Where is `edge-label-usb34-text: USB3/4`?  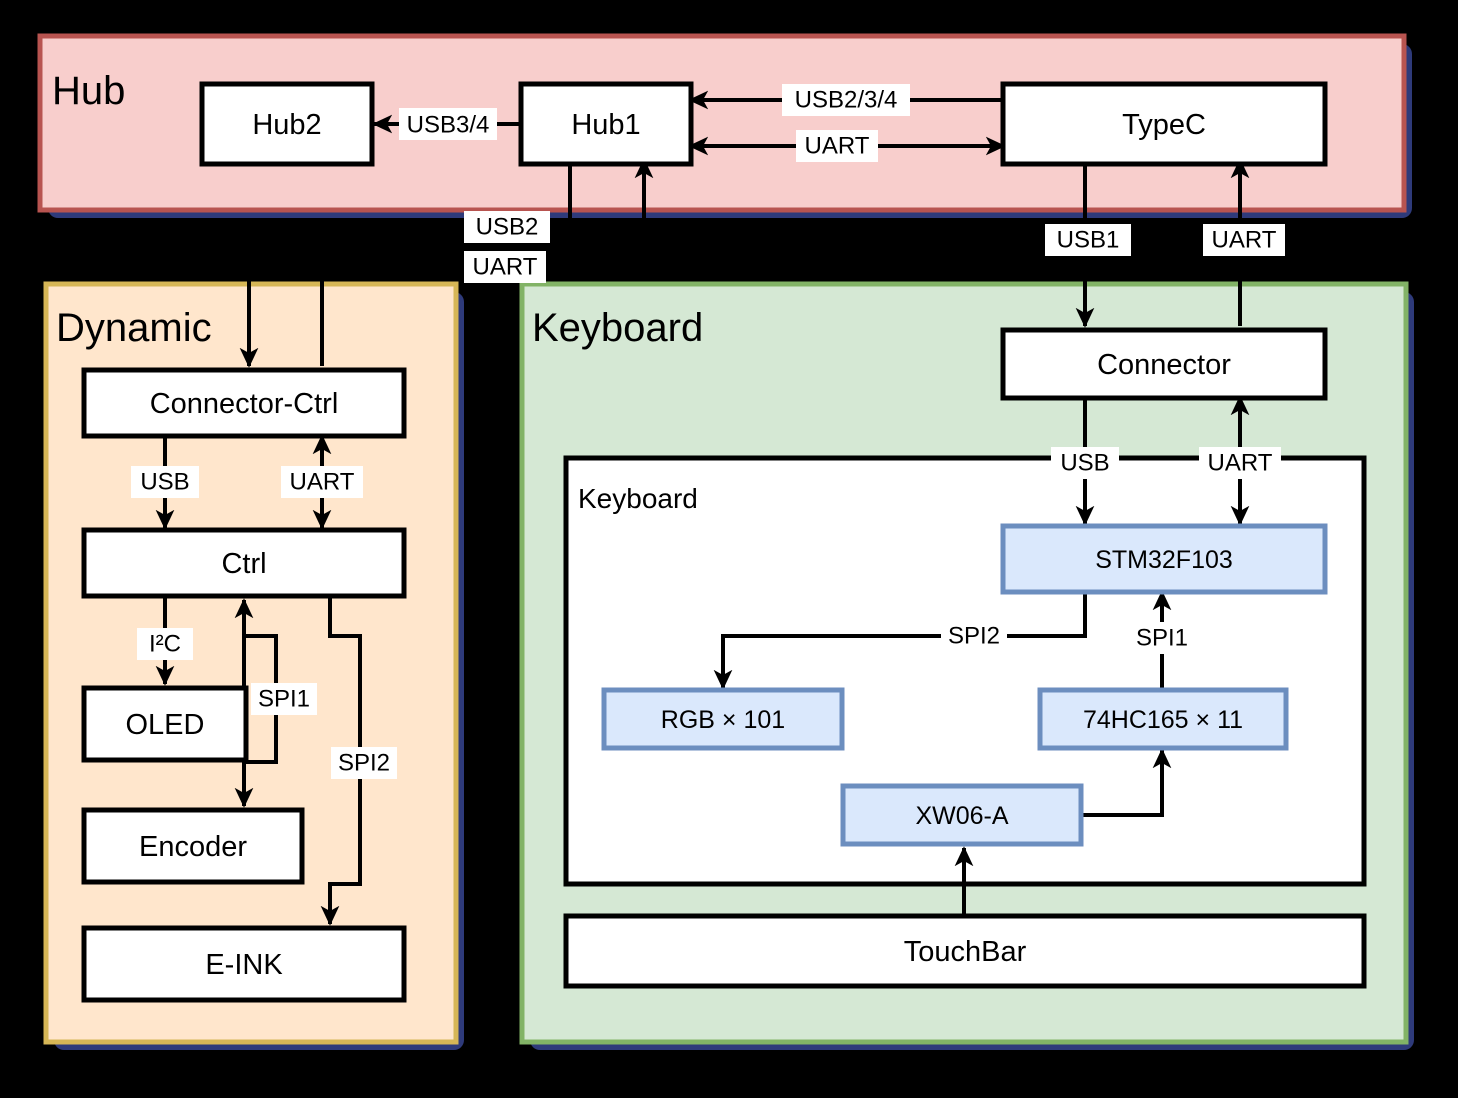 edge-label-usb34-text: USB3/4 is located at coordinates (448, 125).